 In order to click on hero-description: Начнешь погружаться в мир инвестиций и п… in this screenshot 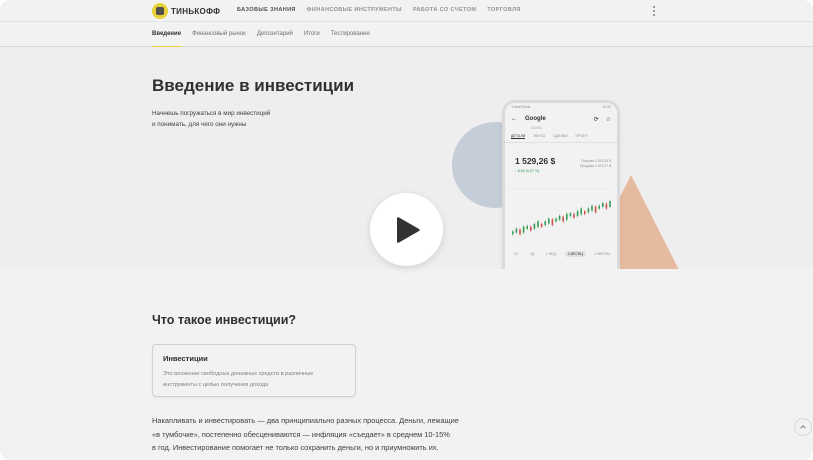, I will do `click(232, 119)`.